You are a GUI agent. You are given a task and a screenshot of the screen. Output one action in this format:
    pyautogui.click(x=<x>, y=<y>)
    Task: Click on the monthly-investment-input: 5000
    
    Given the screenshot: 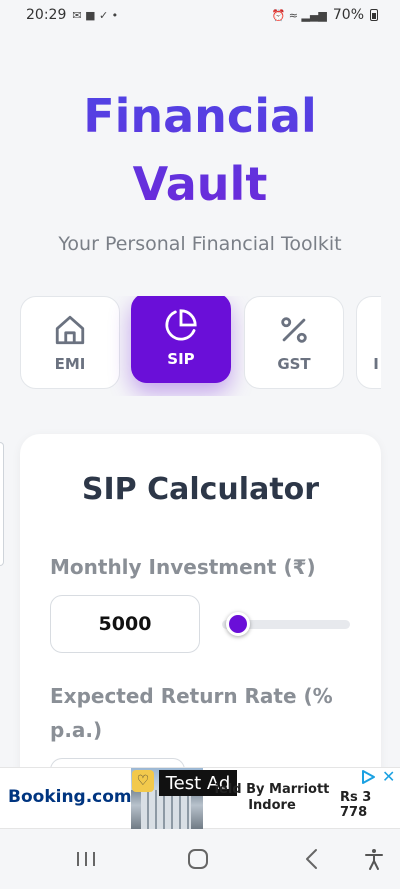 What is the action you would take?
    pyautogui.click(x=125, y=624)
    